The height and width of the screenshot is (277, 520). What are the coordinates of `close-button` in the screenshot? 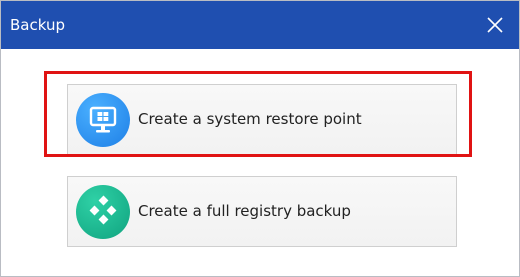 It's located at (495, 25).